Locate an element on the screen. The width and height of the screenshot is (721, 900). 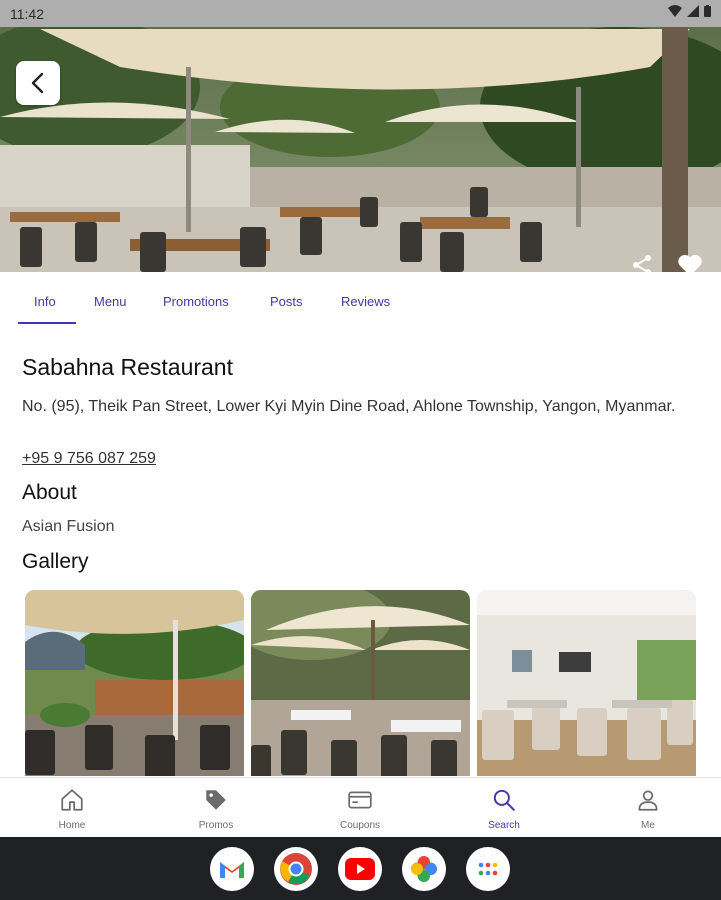
chrome-app-button is located at coordinates (296, 869).